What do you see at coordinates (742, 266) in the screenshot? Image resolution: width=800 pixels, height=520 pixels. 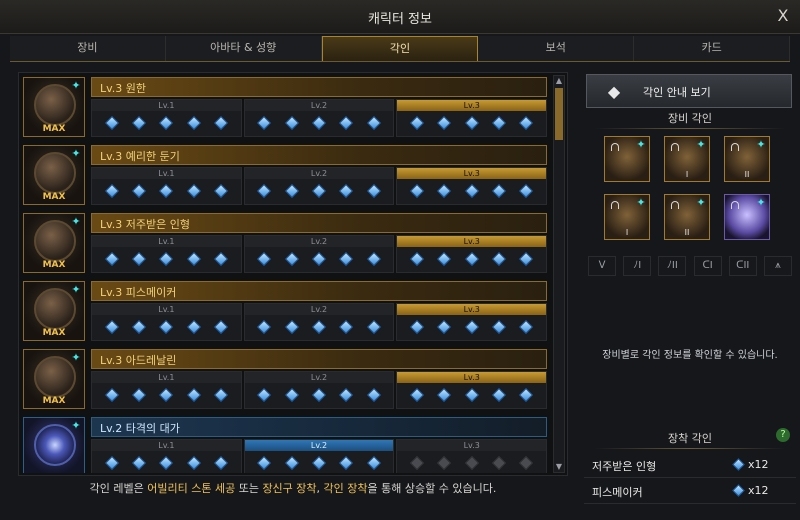 I see `slot-filter-icon: ᑕII` at bounding box center [742, 266].